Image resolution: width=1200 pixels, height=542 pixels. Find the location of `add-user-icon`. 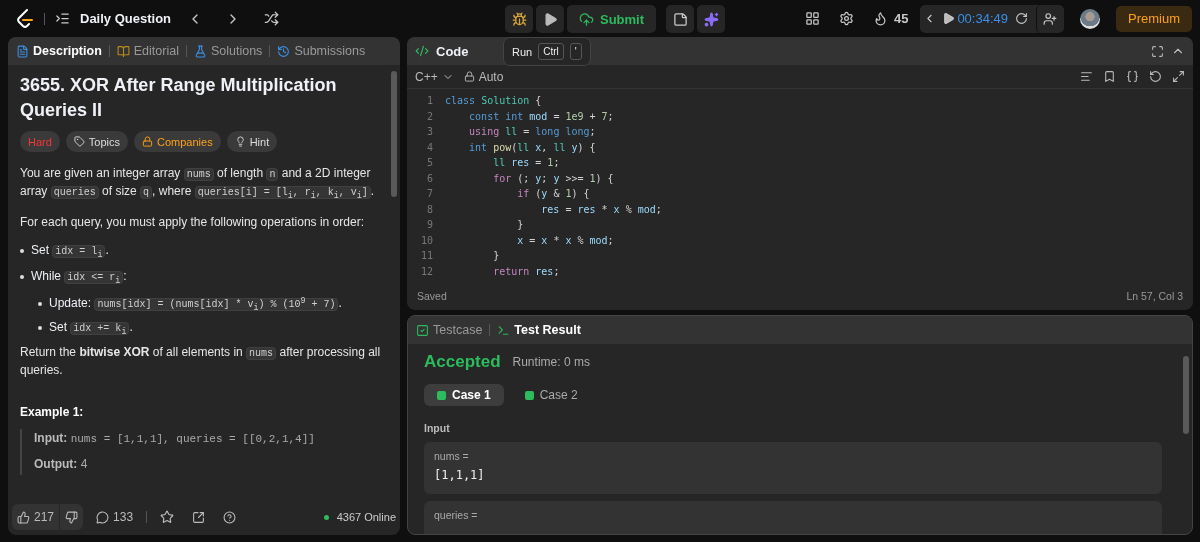

add-user-icon is located at coordinates (1050, 18).